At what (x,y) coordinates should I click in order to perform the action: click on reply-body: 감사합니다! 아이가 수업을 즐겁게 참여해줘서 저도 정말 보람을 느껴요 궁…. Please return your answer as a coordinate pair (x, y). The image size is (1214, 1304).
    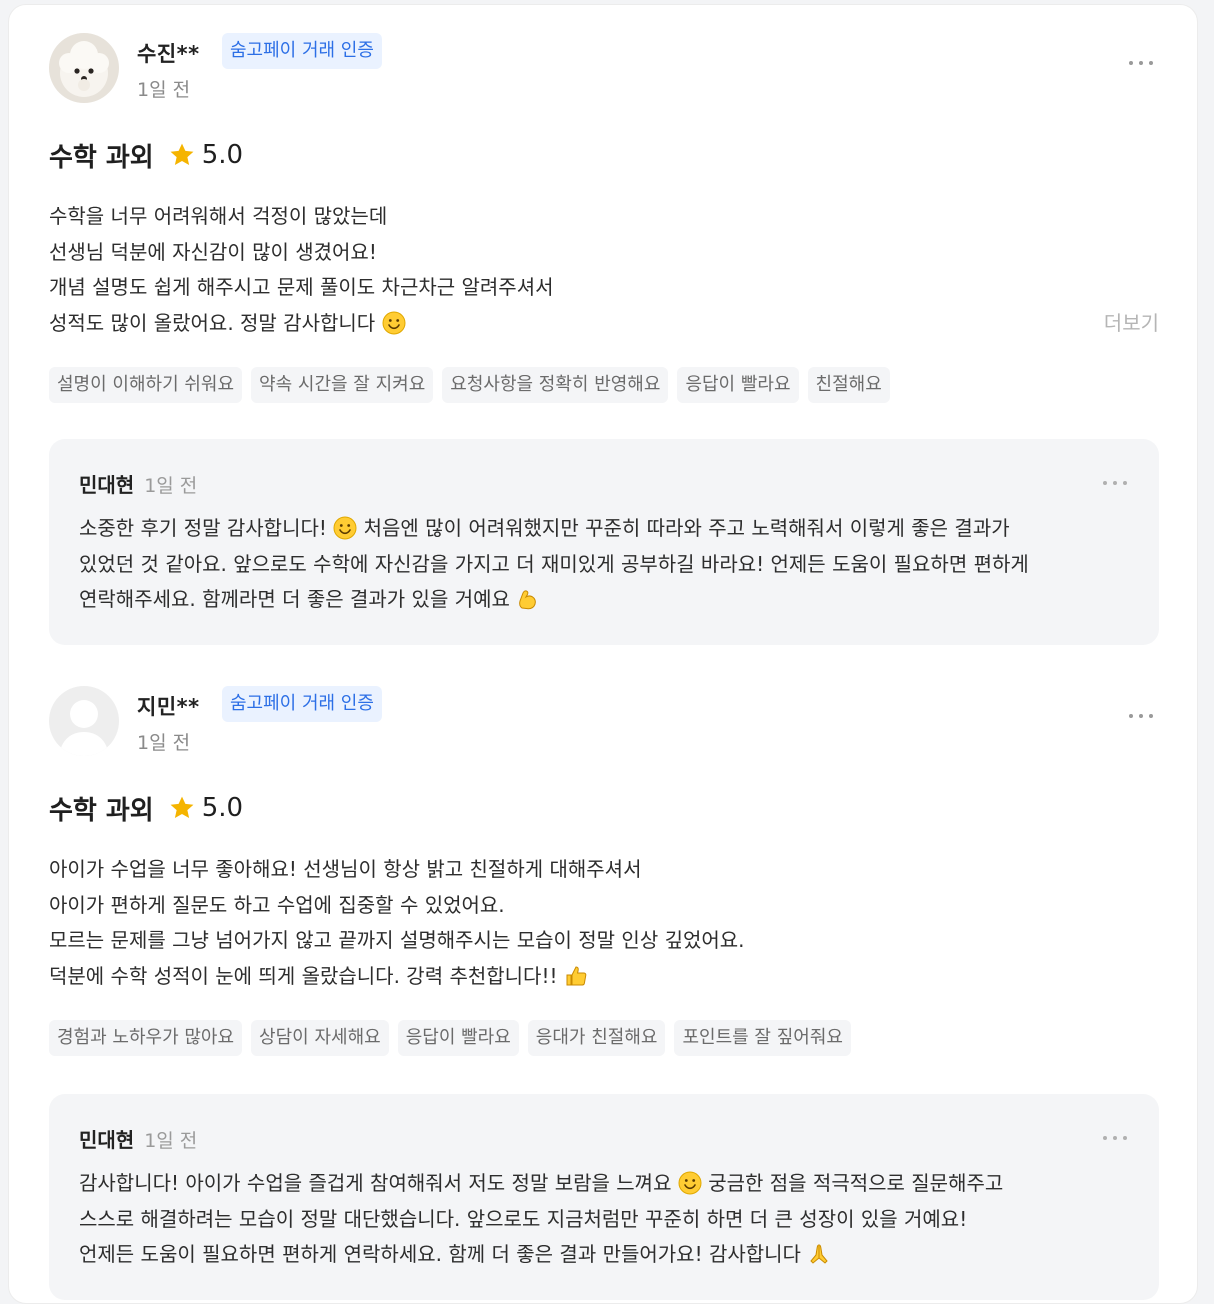
    Looking at the image, I should click on (604, 1219).